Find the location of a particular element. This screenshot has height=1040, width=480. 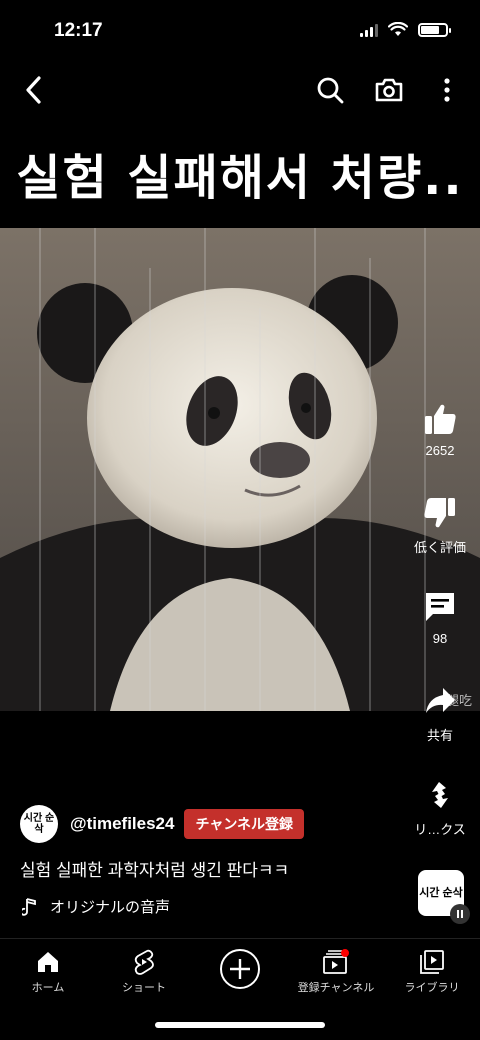

camera-icon is located at coordinates (389, 90).